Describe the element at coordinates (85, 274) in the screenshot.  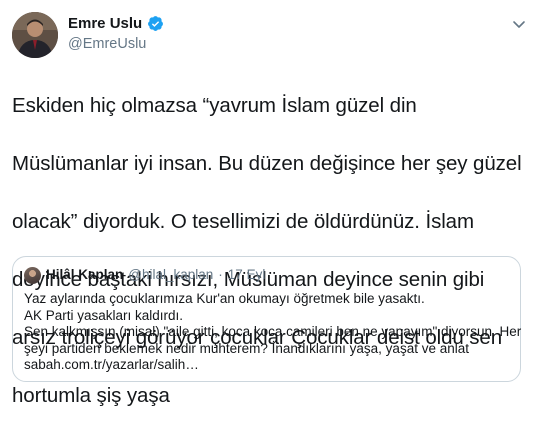
I see `quoted-display-name: Hilâl Kaplan` at that location.